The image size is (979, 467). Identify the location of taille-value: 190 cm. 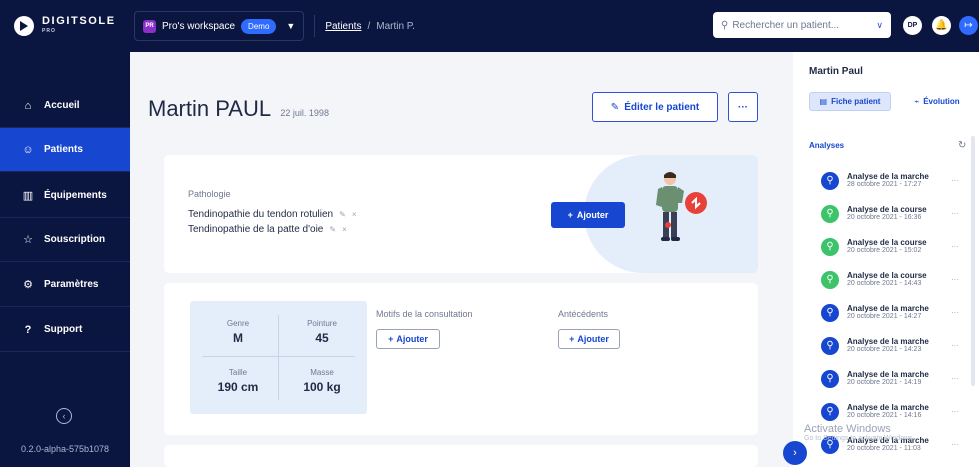
(238, 387).